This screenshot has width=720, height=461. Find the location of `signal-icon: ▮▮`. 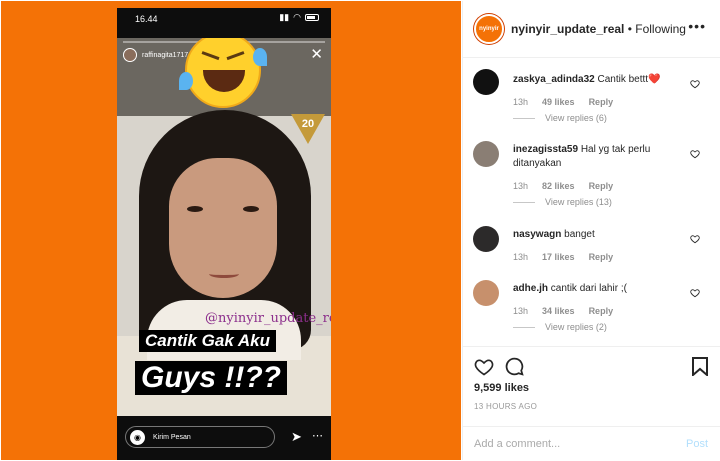

signal-icon: ▮▮ is located at coordinates (284, 17).